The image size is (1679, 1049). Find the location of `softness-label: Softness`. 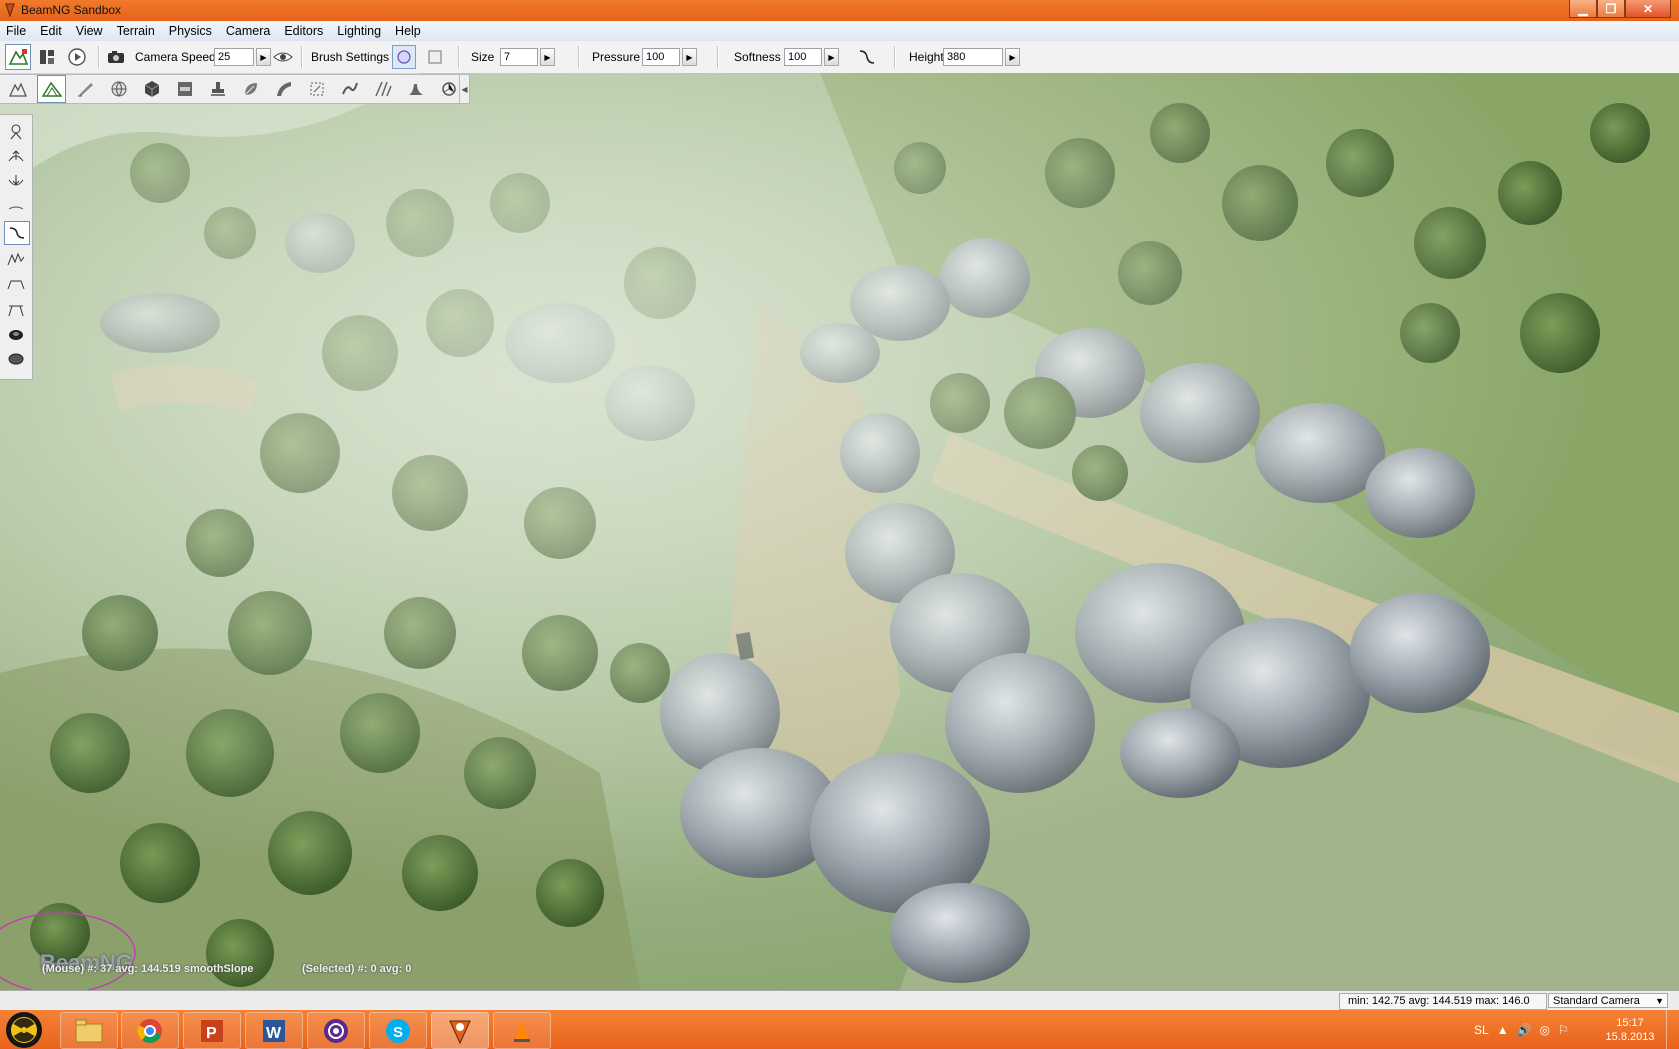

softness-label: Softness is located at coordinates (757, 57).